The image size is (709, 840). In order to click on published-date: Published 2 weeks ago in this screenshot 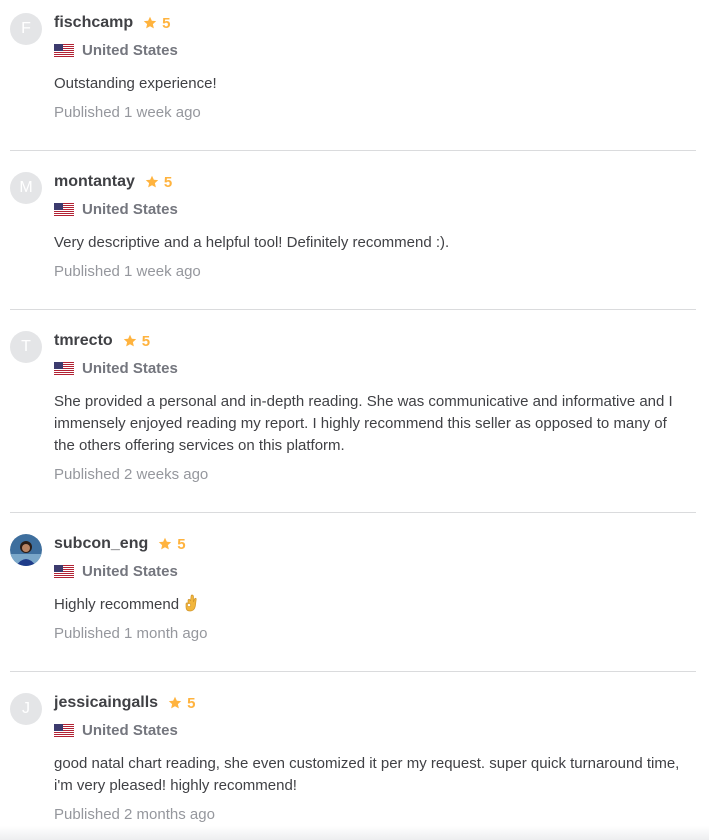, I will do `click(131, 474)`.